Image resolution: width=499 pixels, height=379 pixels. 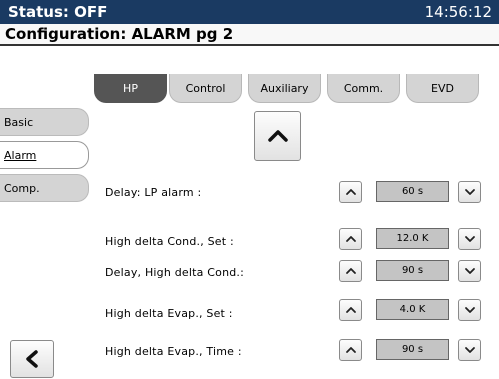 I want to click on page-up-button, so click(x=277, y=136).